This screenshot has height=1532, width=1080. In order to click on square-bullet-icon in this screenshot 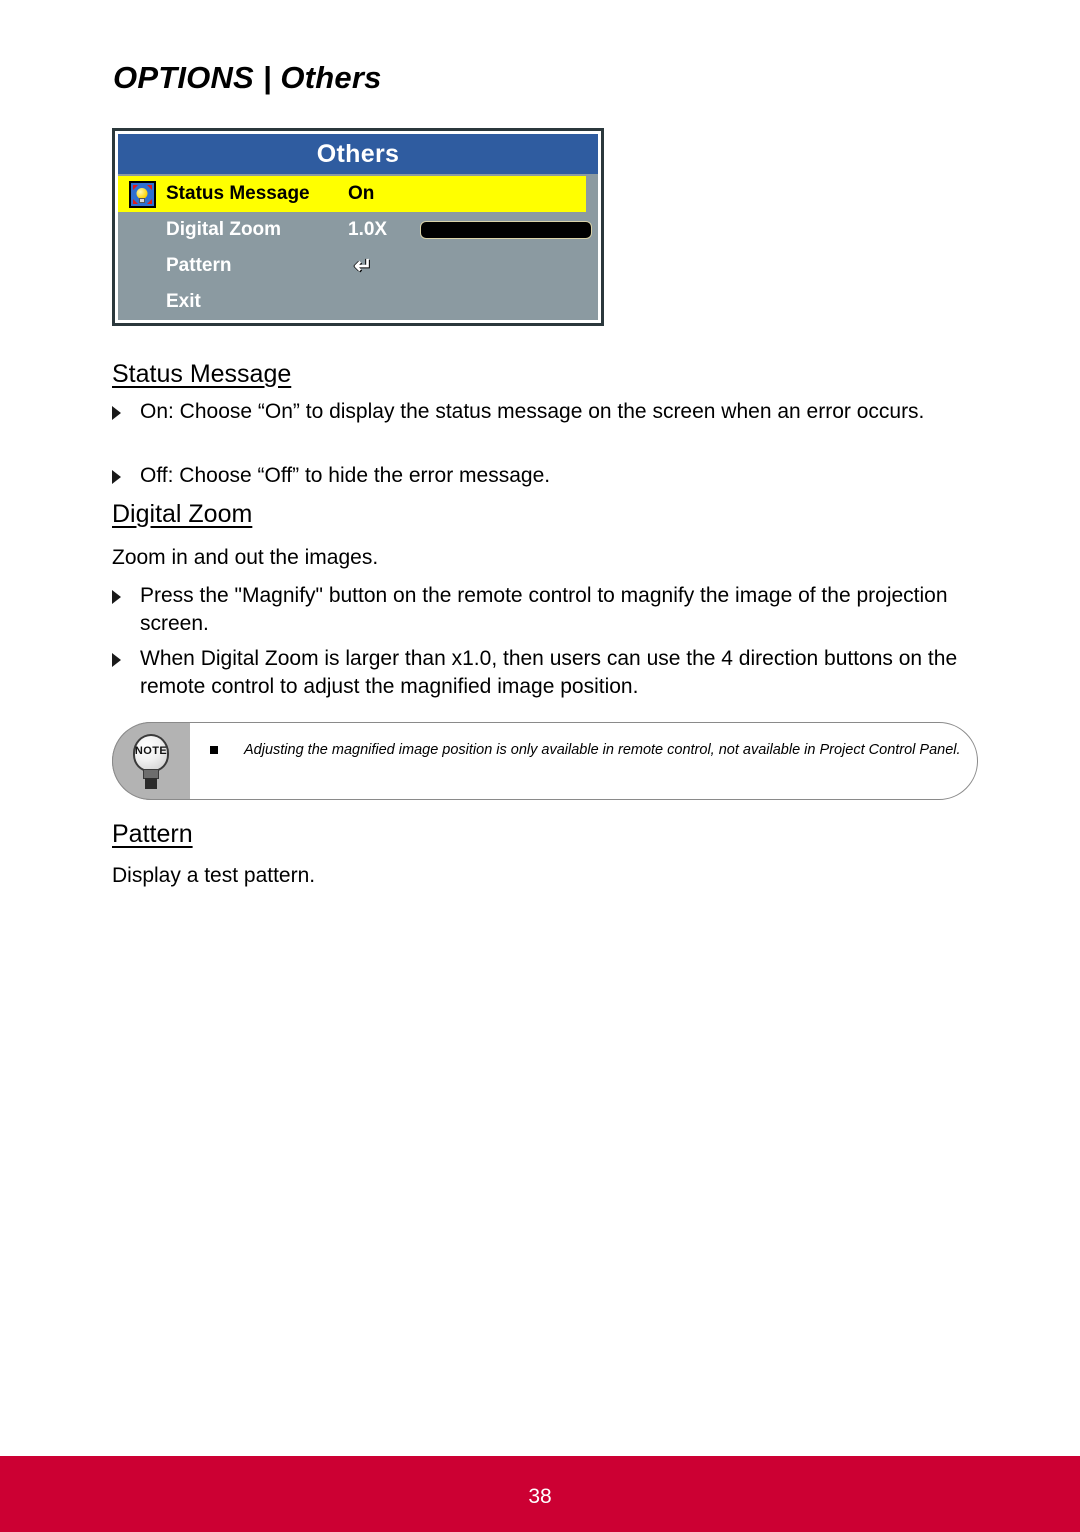, I will do `click(214, 750)`.